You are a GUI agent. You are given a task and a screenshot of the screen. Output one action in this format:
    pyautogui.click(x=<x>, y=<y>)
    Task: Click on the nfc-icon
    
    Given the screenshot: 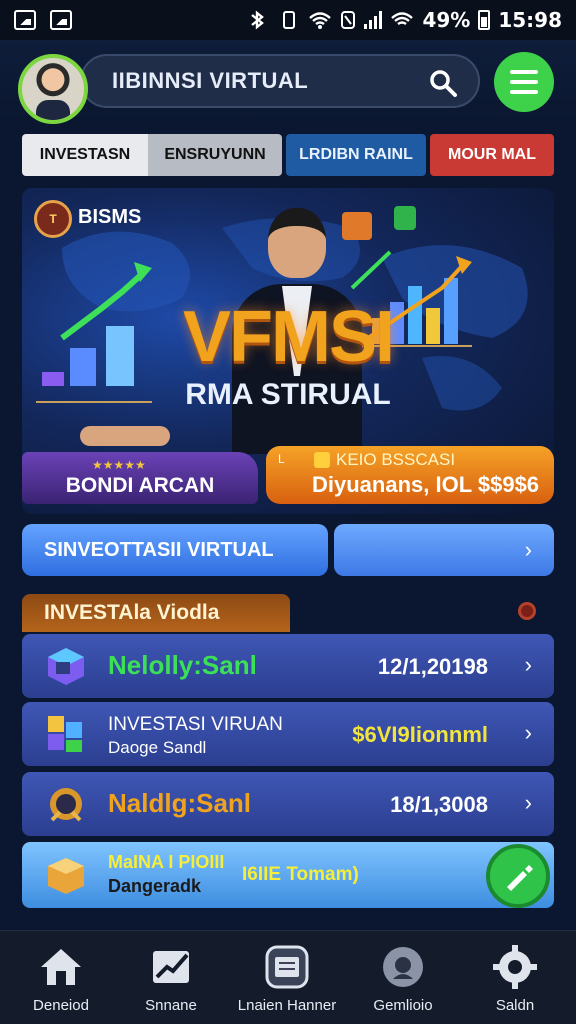 What is the action you would take?
    pyautogui.click(x=348, y=20)
    